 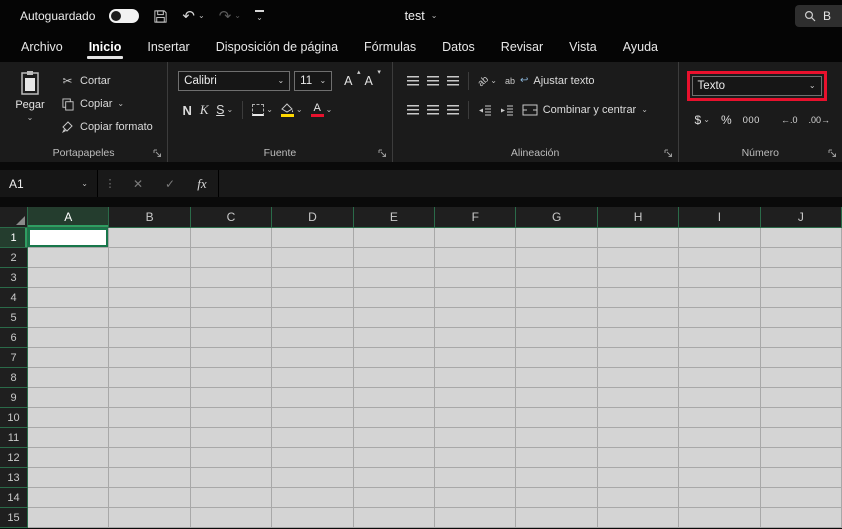 What do you see at coordinates (231, 458) in the screenshot?
I see `cell-C12` at bounding box center [231, 458].